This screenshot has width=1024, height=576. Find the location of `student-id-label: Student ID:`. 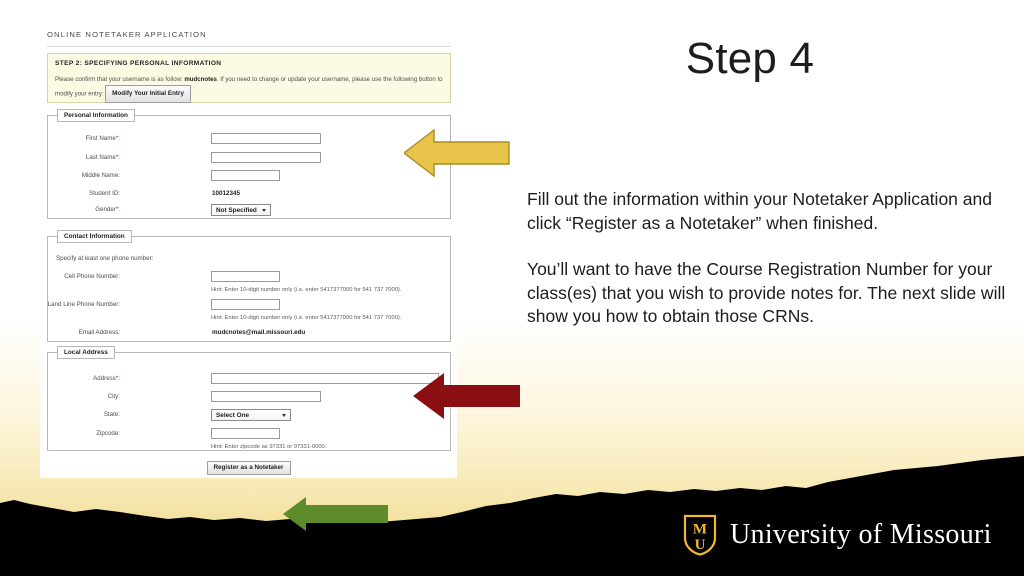

student-id-label: Student ID: is located at coordinates (104, 193).